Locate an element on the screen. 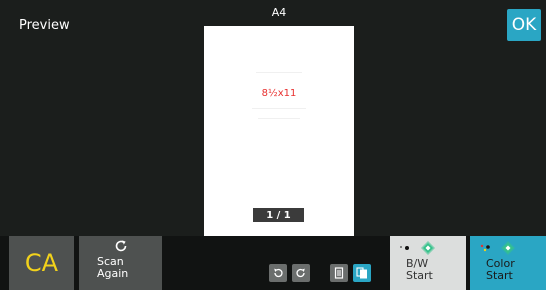 The image size is (546, 290). multi-page-view-button is located at coordinates (362, 273).